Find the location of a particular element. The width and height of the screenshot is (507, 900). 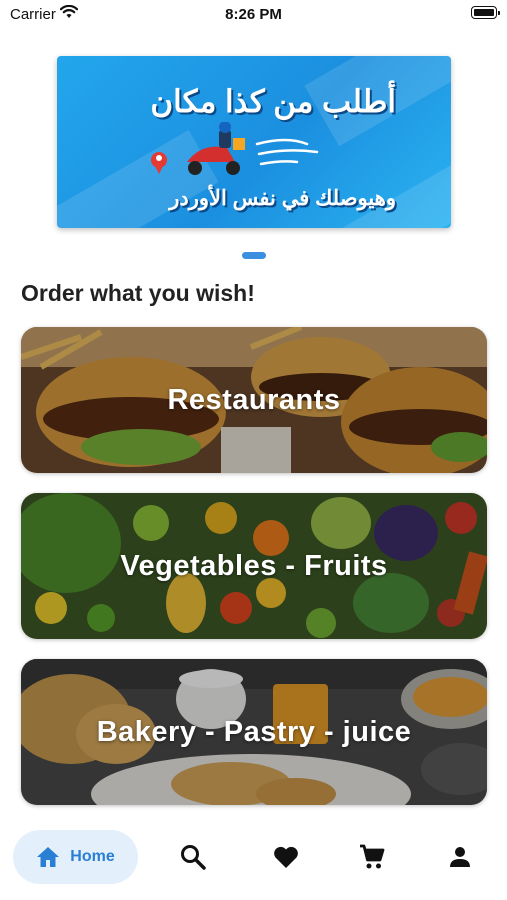

category-card-restaurants: Restaurants is located at coordinates (254, 400).